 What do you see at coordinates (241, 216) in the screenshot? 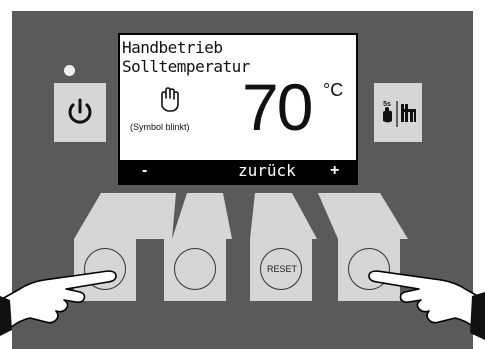
I see `key-guides` at bounding box center [241, 216].